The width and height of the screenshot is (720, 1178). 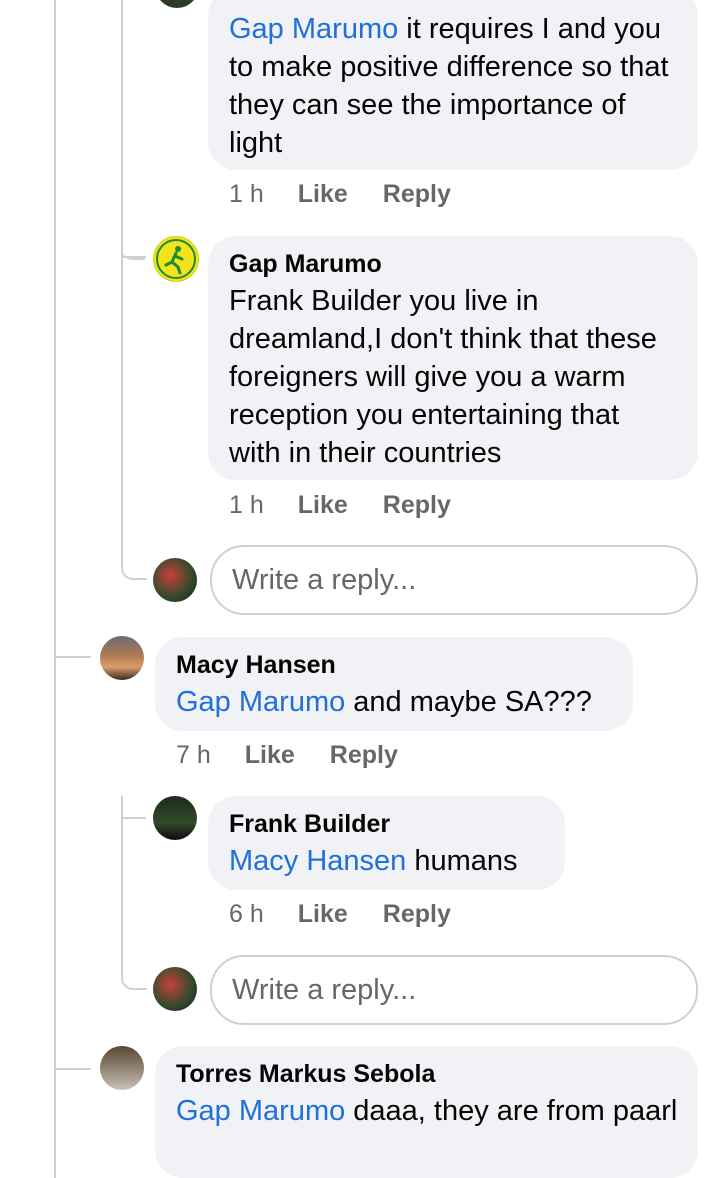 I want to click on comment-author: Frank Builder, so click(x=387, y=824).